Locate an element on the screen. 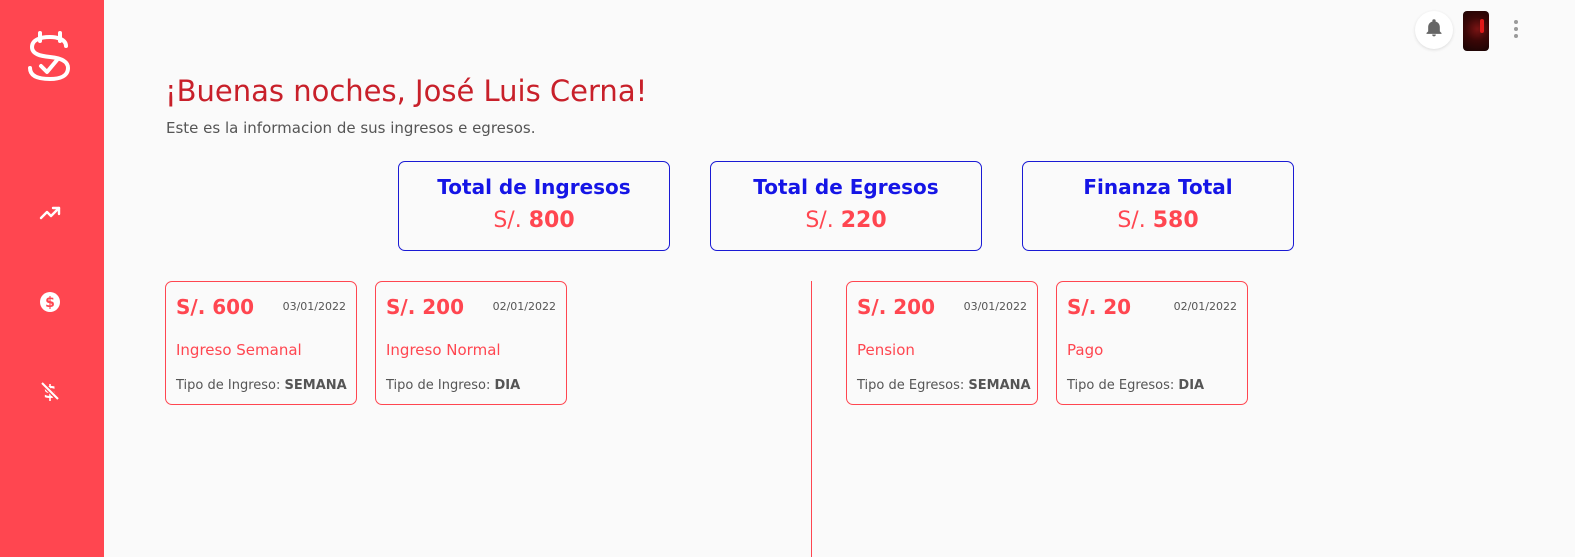 This screenshot has width=1575, height=557. card-type: Tipo de Ingreso: DIA is located at coordinates (453, 385).